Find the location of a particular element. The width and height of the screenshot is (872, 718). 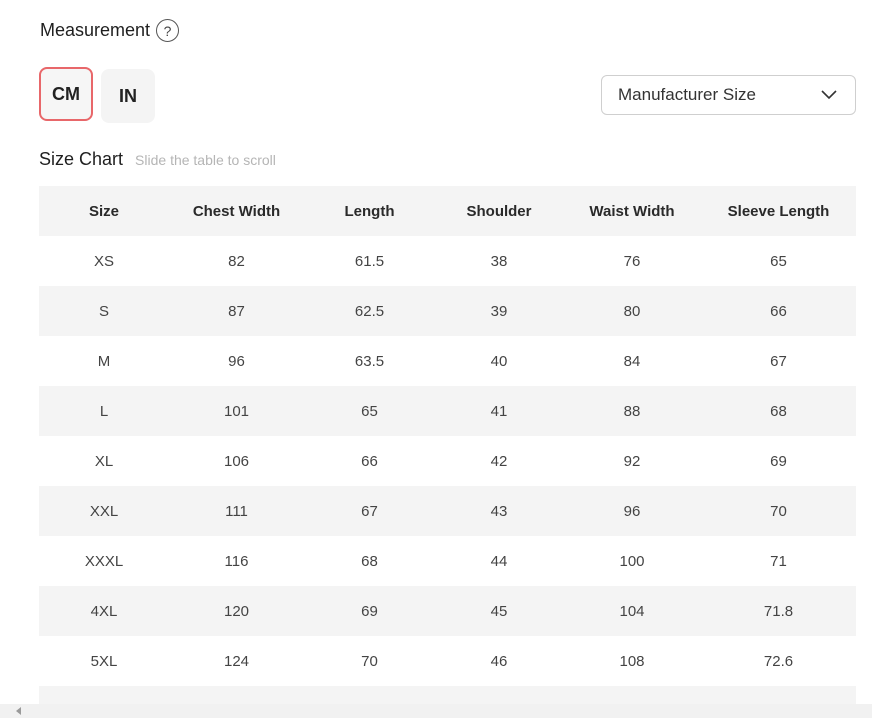

table-cell: 39 is located at coordinates (499, 311).